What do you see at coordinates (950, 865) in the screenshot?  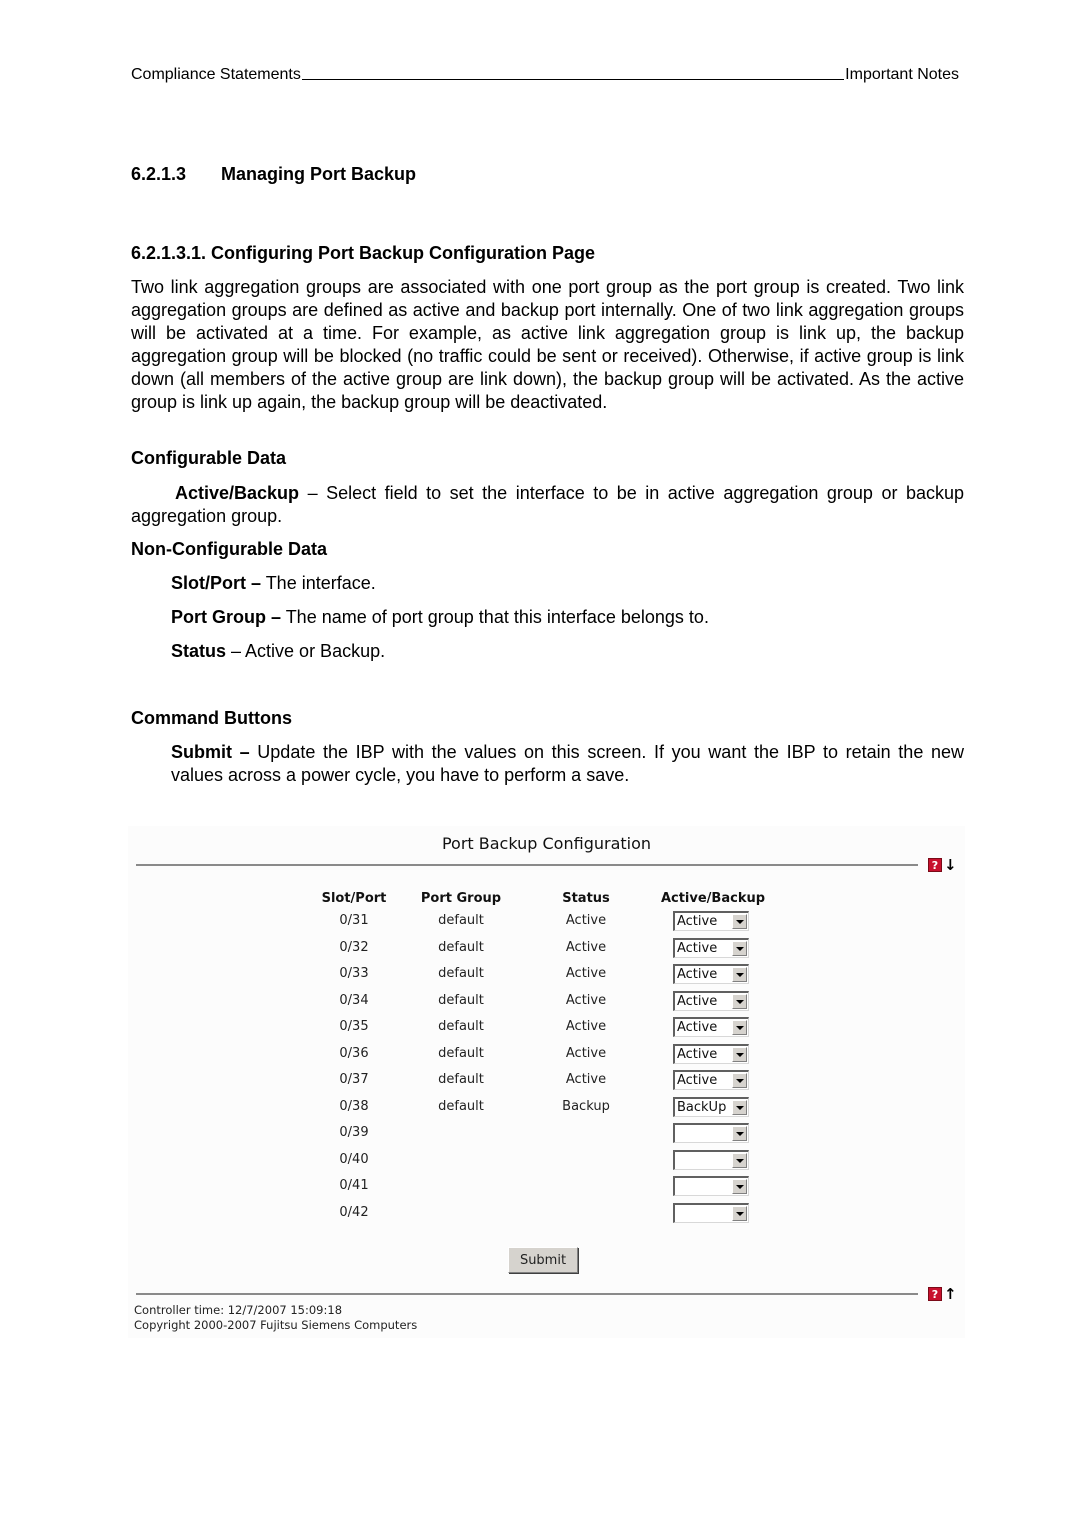 I see `arrow-down-icon: ↓` at bounding box center [950, 865].